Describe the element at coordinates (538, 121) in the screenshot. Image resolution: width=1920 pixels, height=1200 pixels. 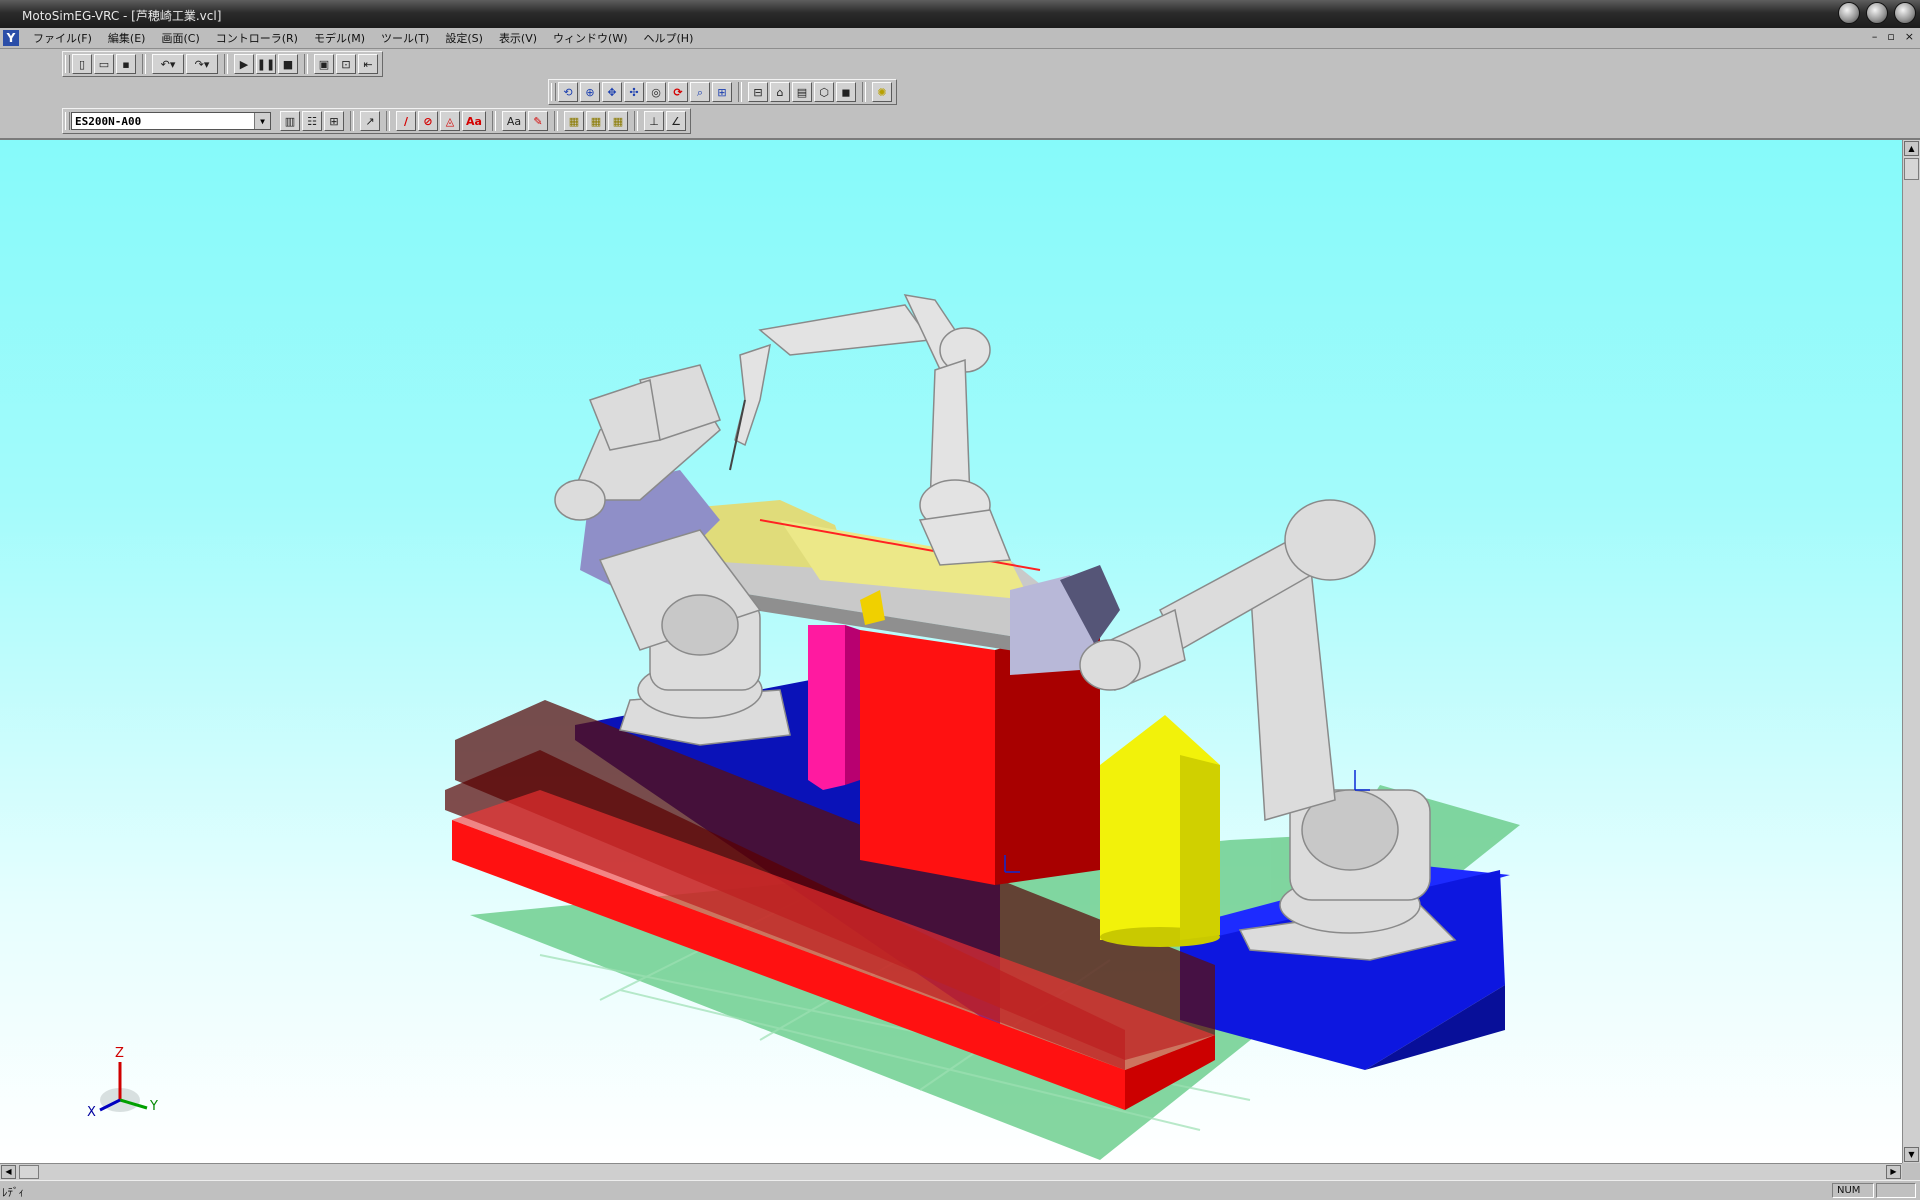
I see `paint-icon: ✎` at that location.